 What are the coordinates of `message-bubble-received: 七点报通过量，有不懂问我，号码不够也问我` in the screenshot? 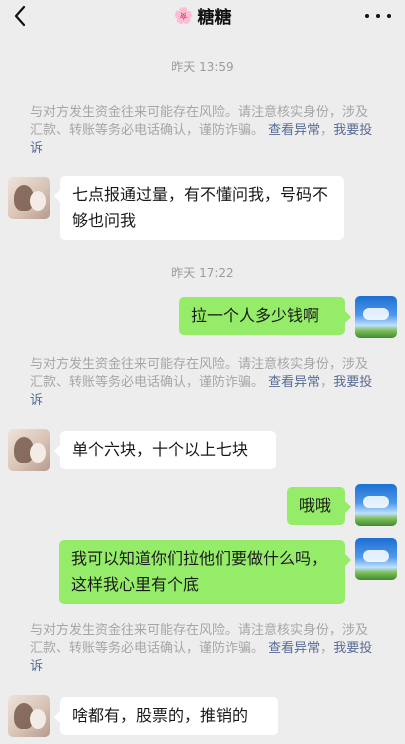 It's located at (199, 208).